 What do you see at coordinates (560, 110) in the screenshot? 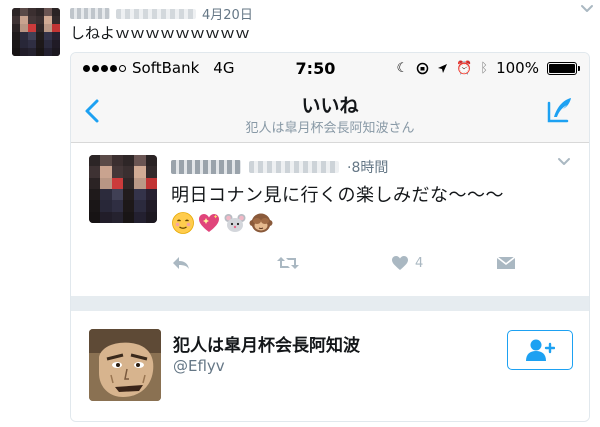
I see `compose-tweet-icon` at bounding box center [560, 110].